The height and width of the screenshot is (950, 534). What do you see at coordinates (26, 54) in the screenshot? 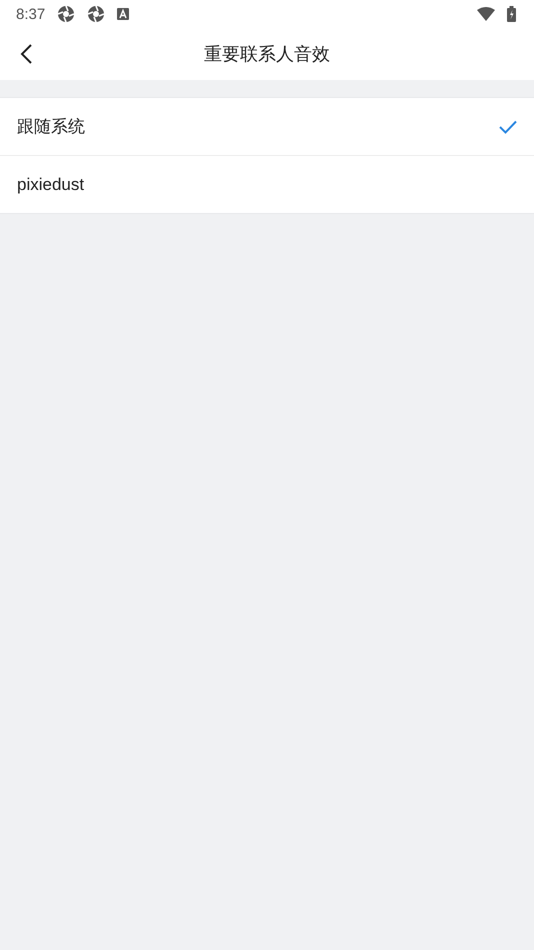
I see `back-icon` at bounding box center [26, 54].